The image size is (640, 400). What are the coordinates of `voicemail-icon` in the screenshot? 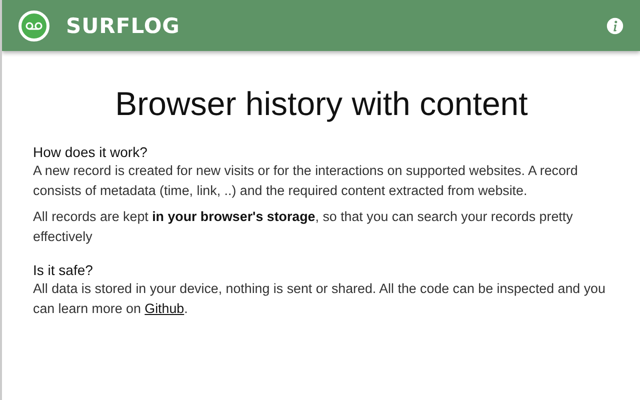 It's located at (34, 26).